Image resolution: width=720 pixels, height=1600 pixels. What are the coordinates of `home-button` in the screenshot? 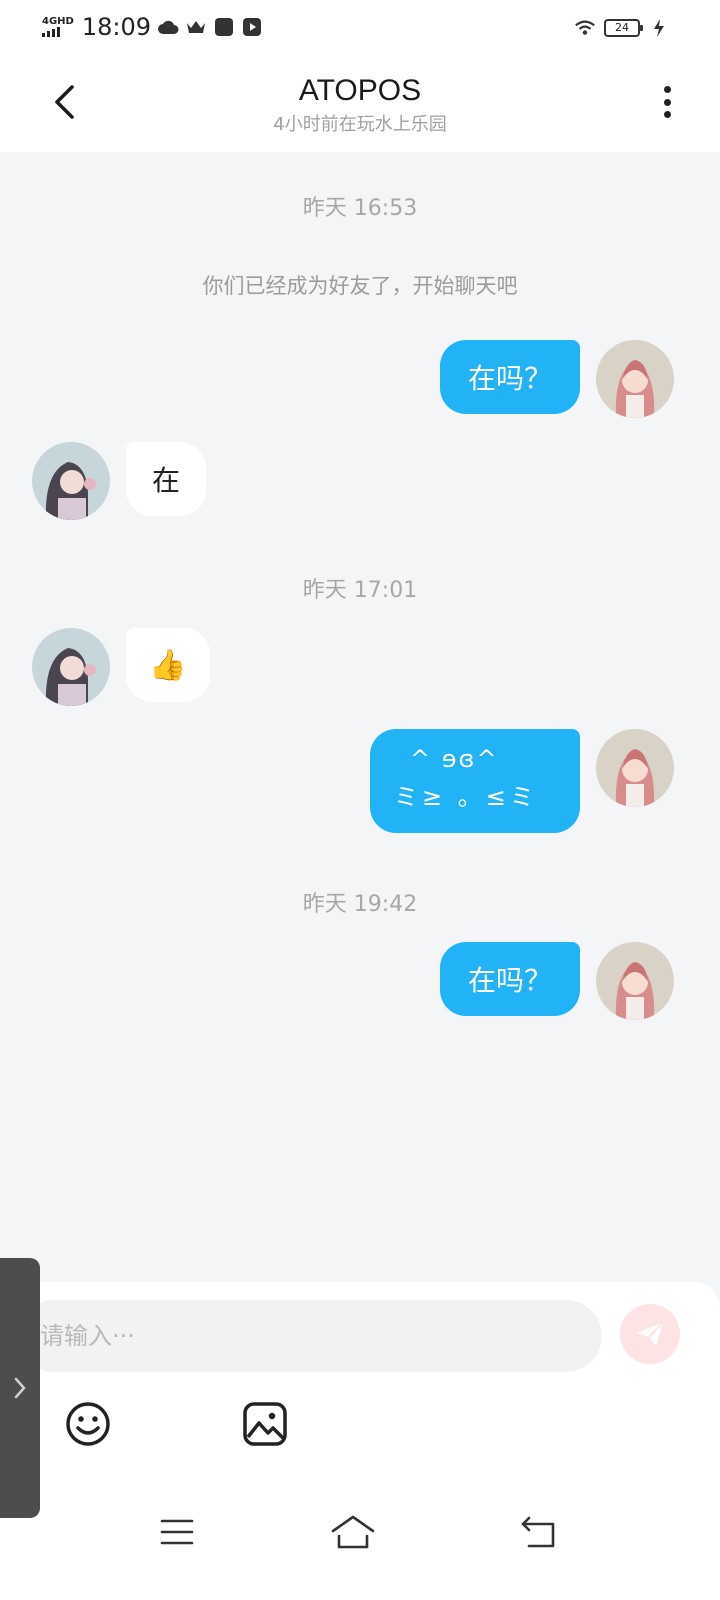 It's located at (353, 1532).